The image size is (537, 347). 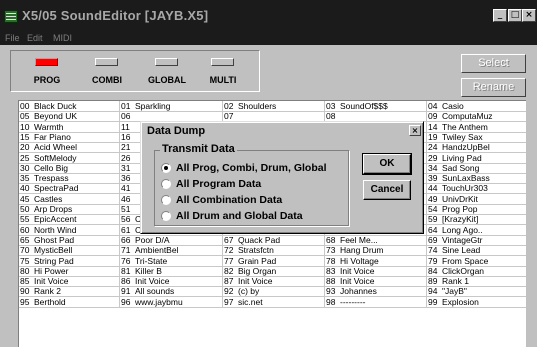 What do you see at coordinates (274, 240) in the screenshot?
I see `program-cell: 67 Quack Pad` at bounding box center [274, 240].